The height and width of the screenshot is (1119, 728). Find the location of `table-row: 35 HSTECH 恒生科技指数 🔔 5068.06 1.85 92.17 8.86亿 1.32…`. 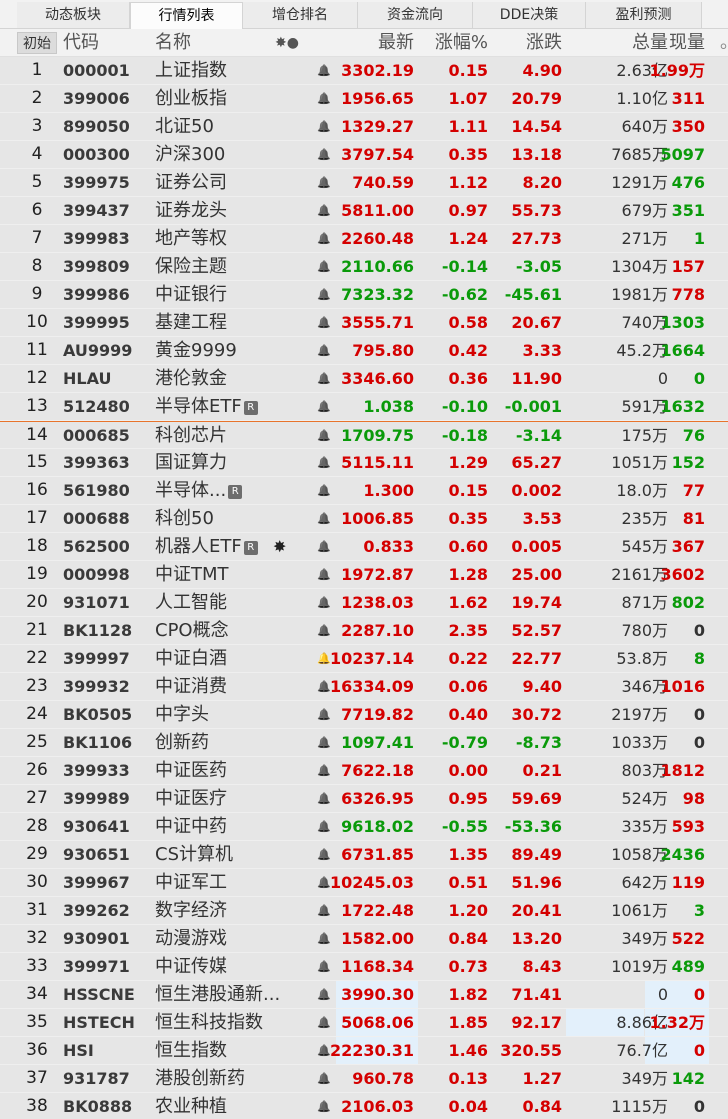

table-row: 35 HSTECH 恒生科技指数 🔔 5068.06 1.85 92.17 8.86亿 1.32… is located at coordinates (364, 1023).